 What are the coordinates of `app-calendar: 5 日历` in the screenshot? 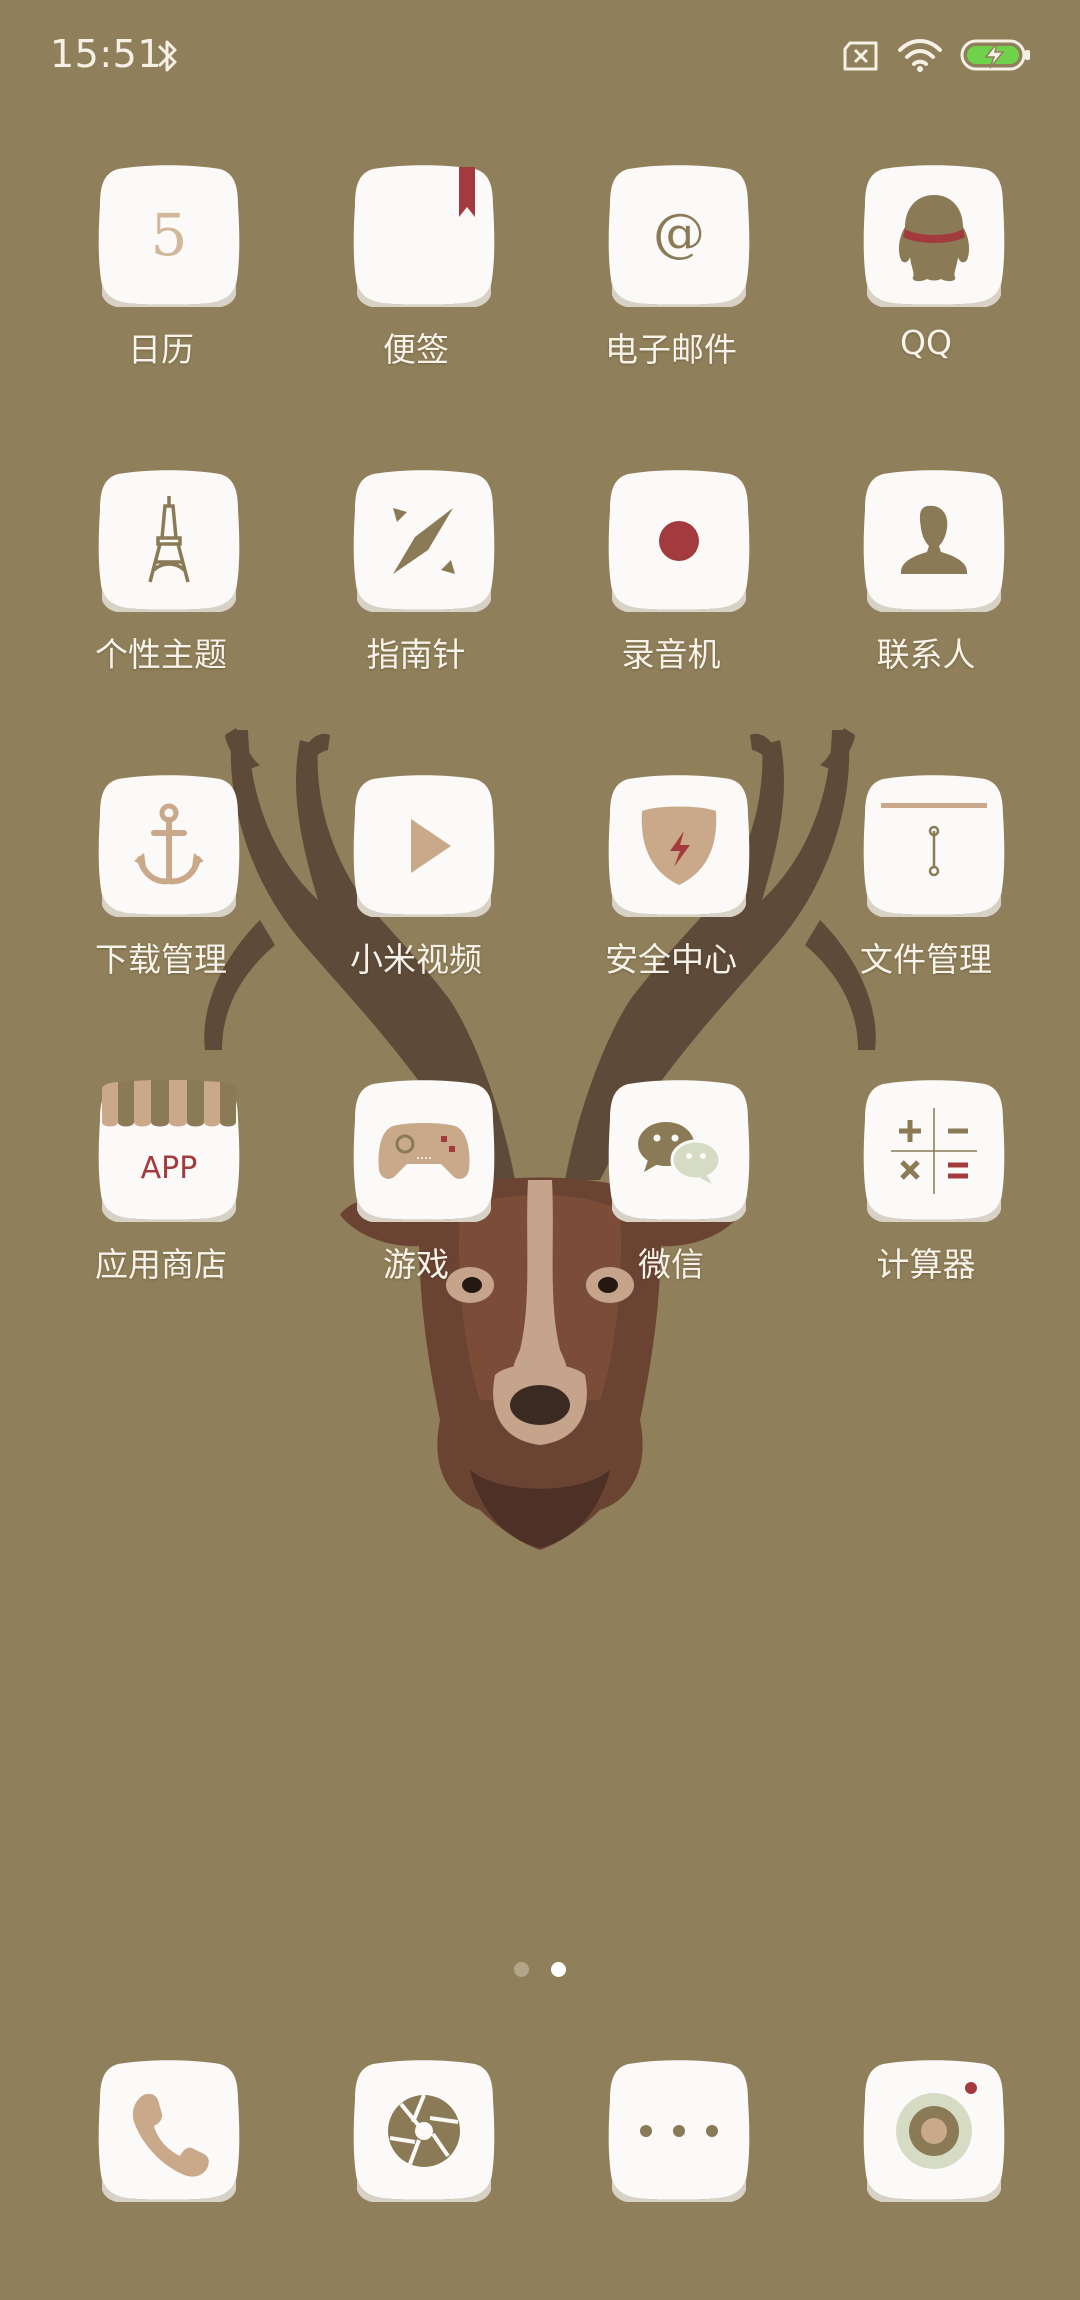 It's located at (161, 285).